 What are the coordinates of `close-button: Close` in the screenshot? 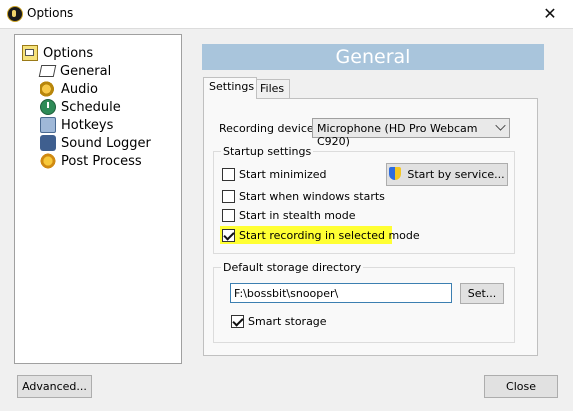 It's located at (521, 386).